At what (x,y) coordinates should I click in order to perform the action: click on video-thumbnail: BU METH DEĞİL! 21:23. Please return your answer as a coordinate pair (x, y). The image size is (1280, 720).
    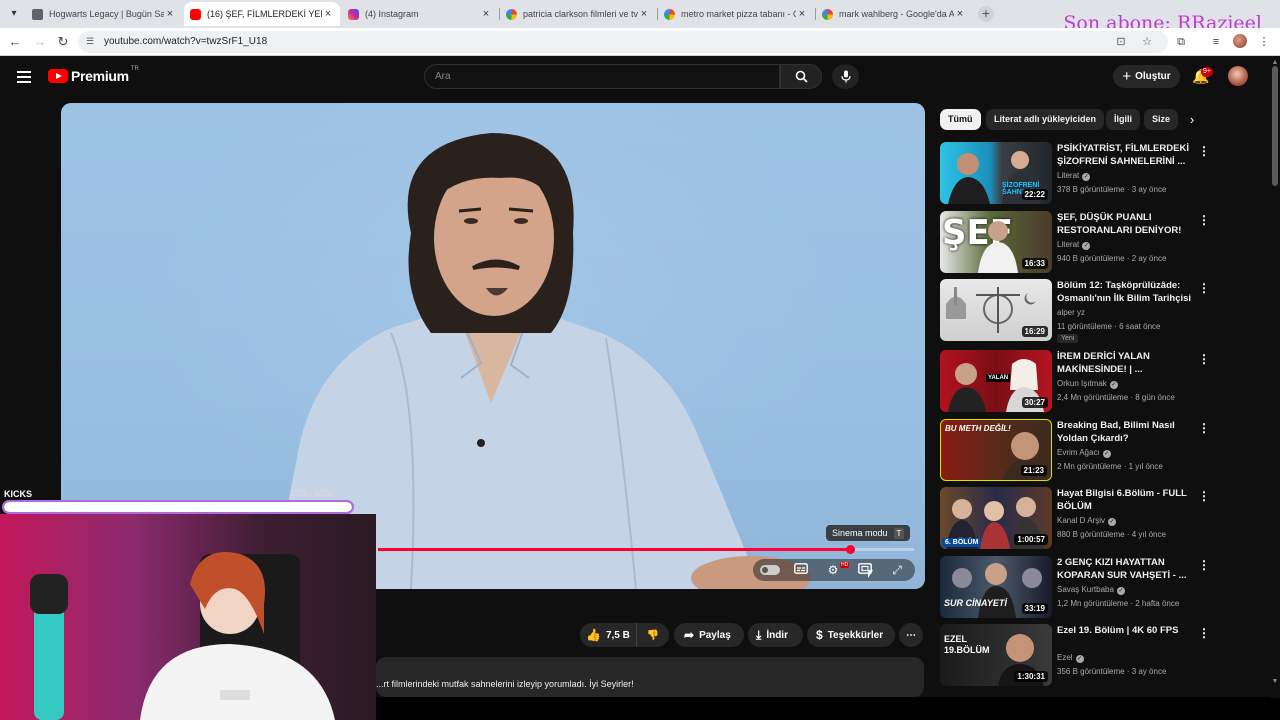
    Looking at the image, I should click on (996, 450).